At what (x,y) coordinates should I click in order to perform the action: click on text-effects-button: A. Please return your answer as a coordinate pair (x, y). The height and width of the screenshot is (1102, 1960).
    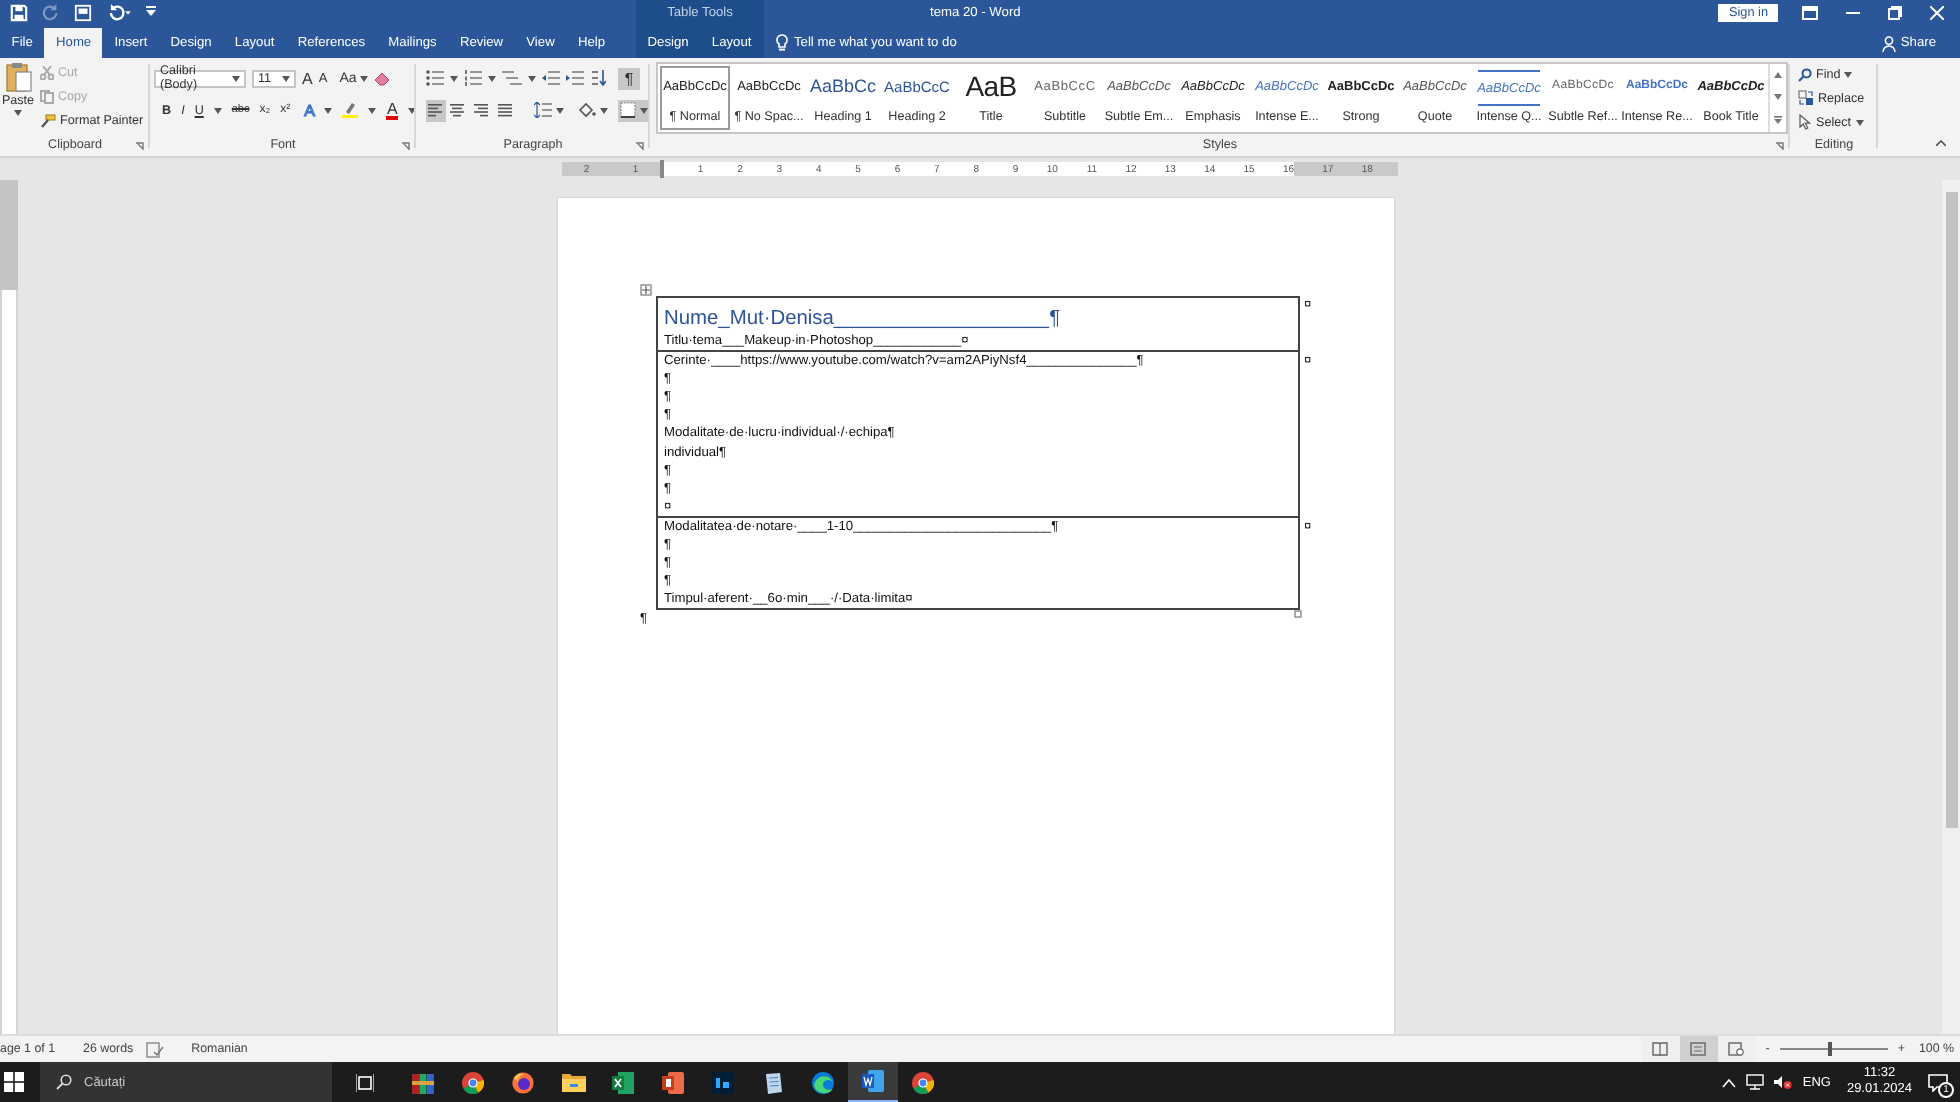
    Looking at the image, I should click on (309, 110).